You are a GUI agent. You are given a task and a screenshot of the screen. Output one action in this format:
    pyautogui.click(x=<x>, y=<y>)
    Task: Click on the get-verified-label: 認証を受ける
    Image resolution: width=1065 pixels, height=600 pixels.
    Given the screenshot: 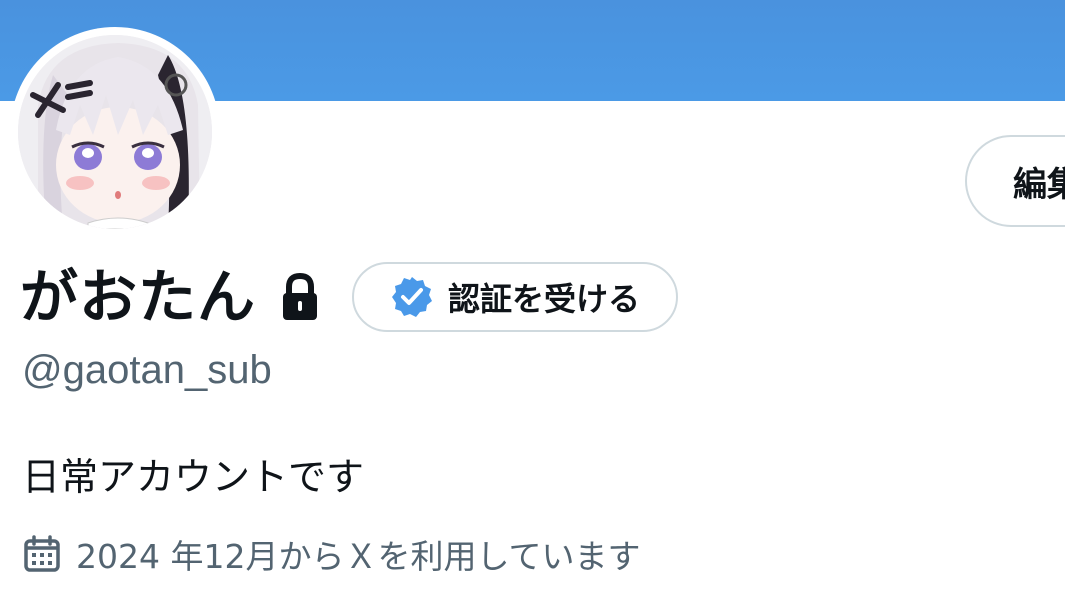 What is the action you would take?
    pyautogui.click(x=544, y=299)
    